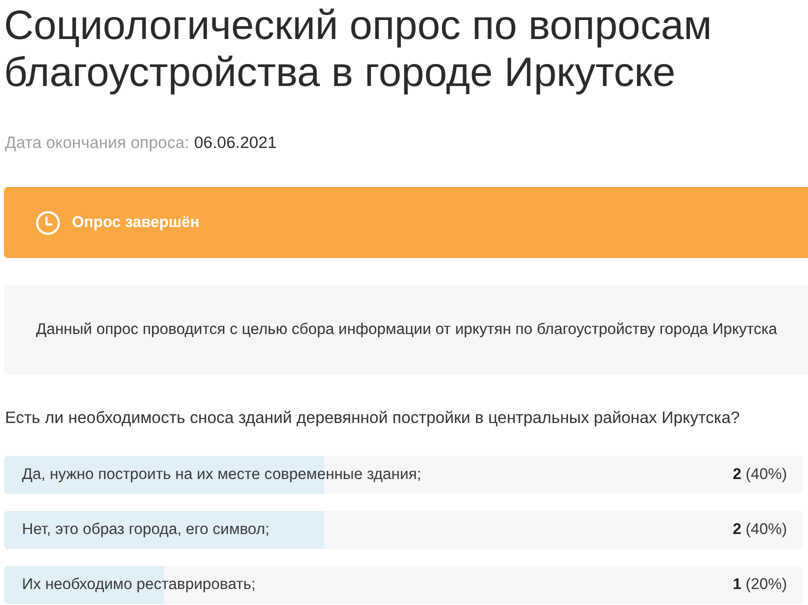 The image size is (808, 605). Describe the element at coordinates (358, 49) in the screenshot. I see `survey-title: Социологический опрос по вопросам благоустройства в городе Иркутске` at that location.